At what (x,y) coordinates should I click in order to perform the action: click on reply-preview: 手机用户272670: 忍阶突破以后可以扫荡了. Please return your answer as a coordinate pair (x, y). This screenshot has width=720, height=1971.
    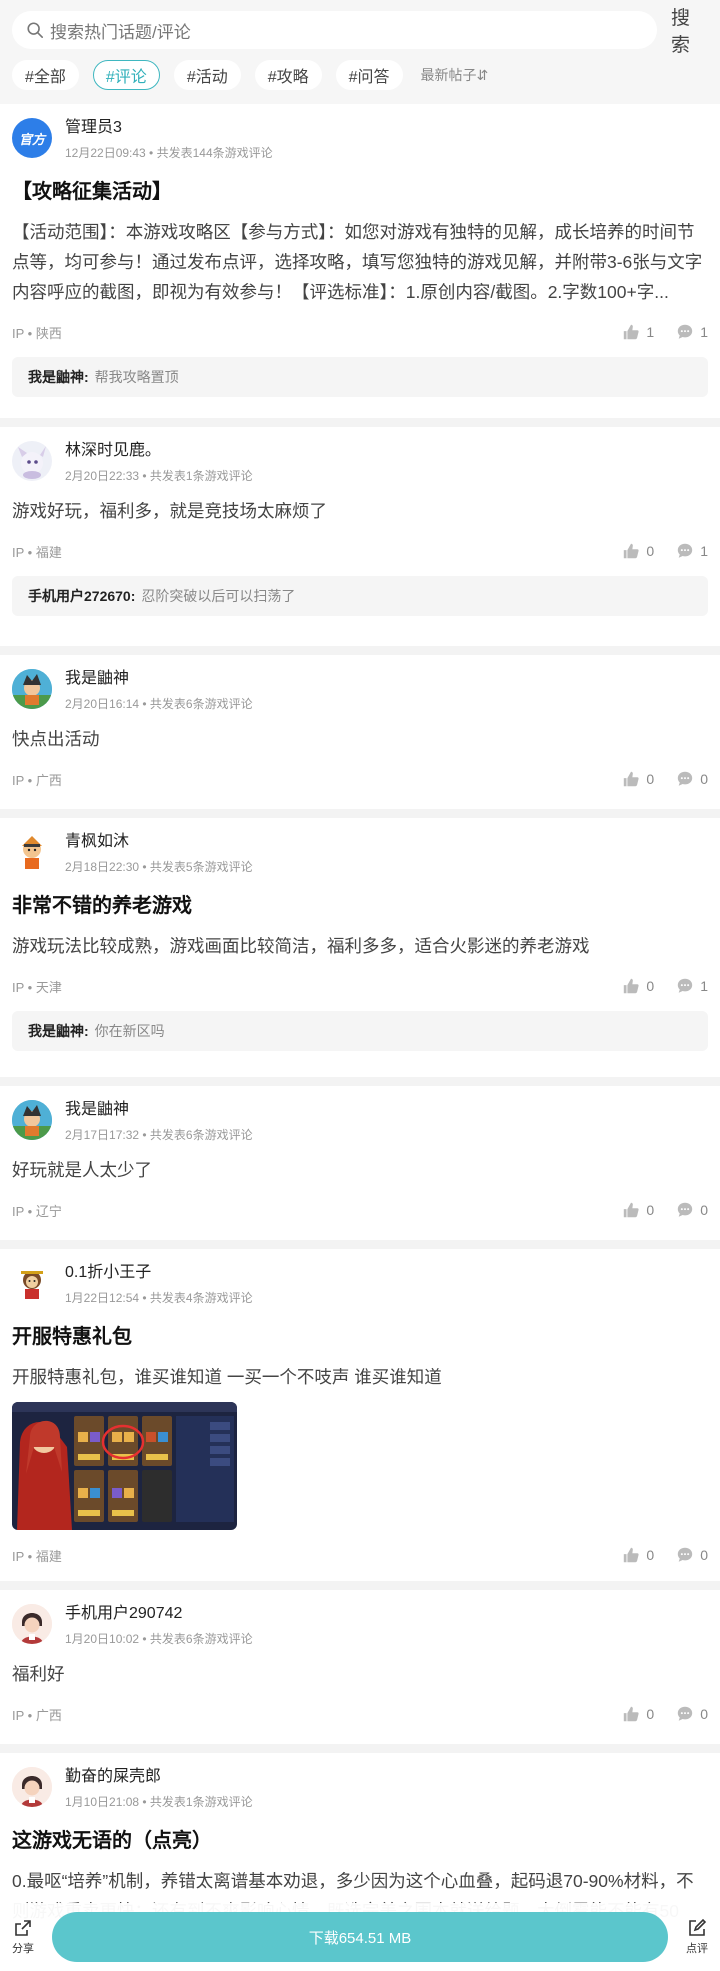
    Looking at the image, I should click on (360, 596).